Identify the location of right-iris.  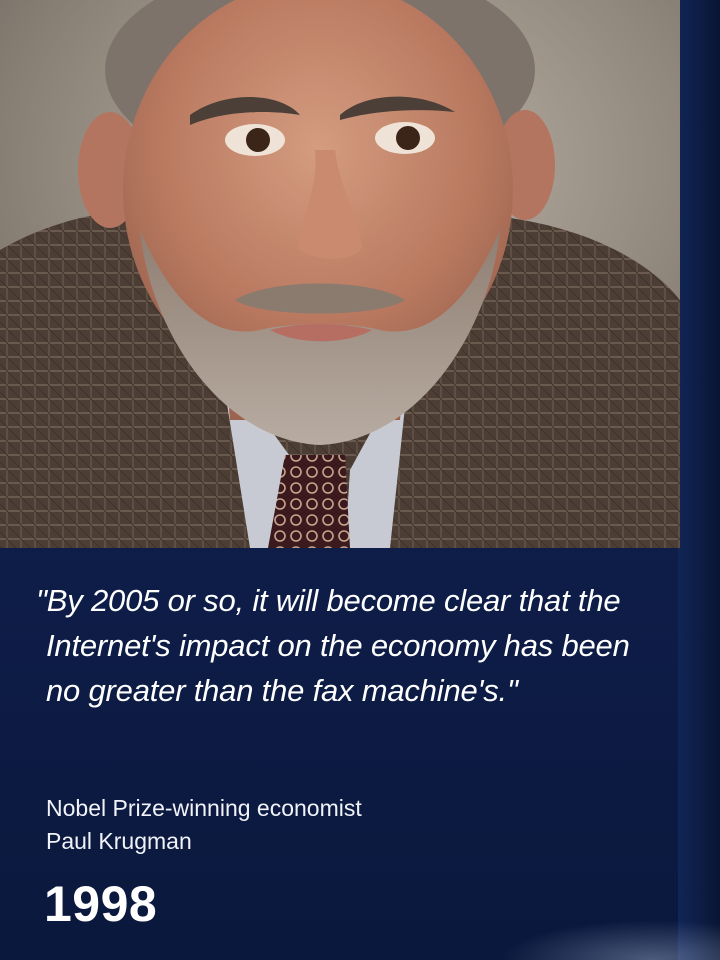
(408, 138).